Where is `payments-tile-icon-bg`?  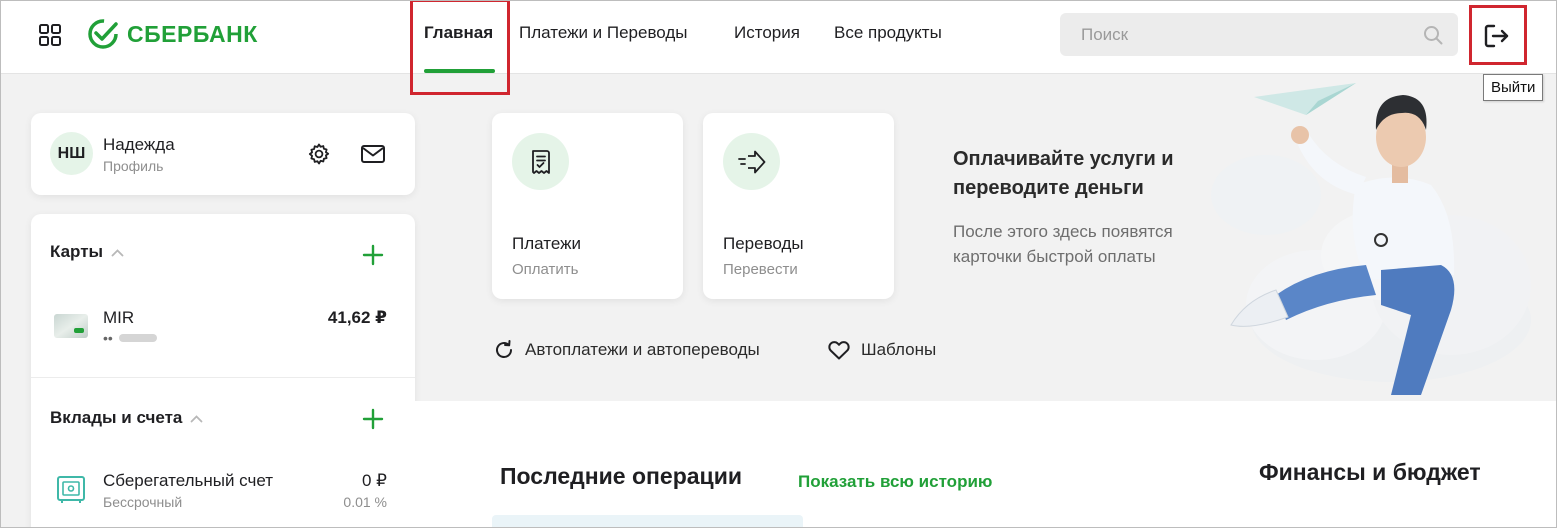
payments-tile-icon-bg is located at coordinates (540, 161).